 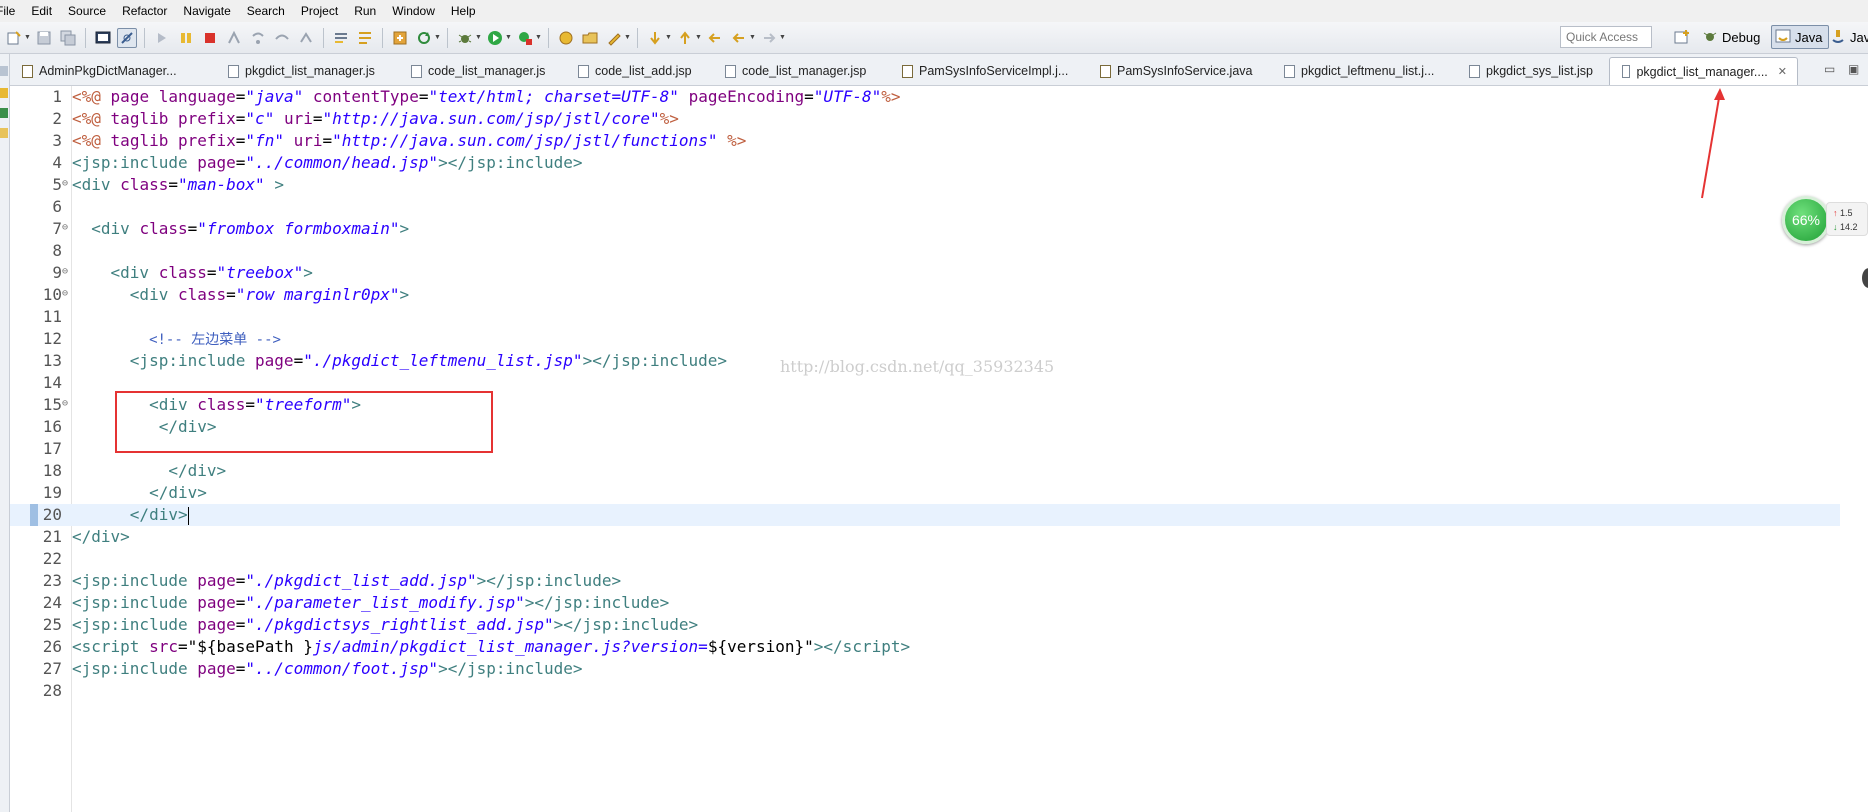 I want to click on back-icon, so click(x=739, y=38).